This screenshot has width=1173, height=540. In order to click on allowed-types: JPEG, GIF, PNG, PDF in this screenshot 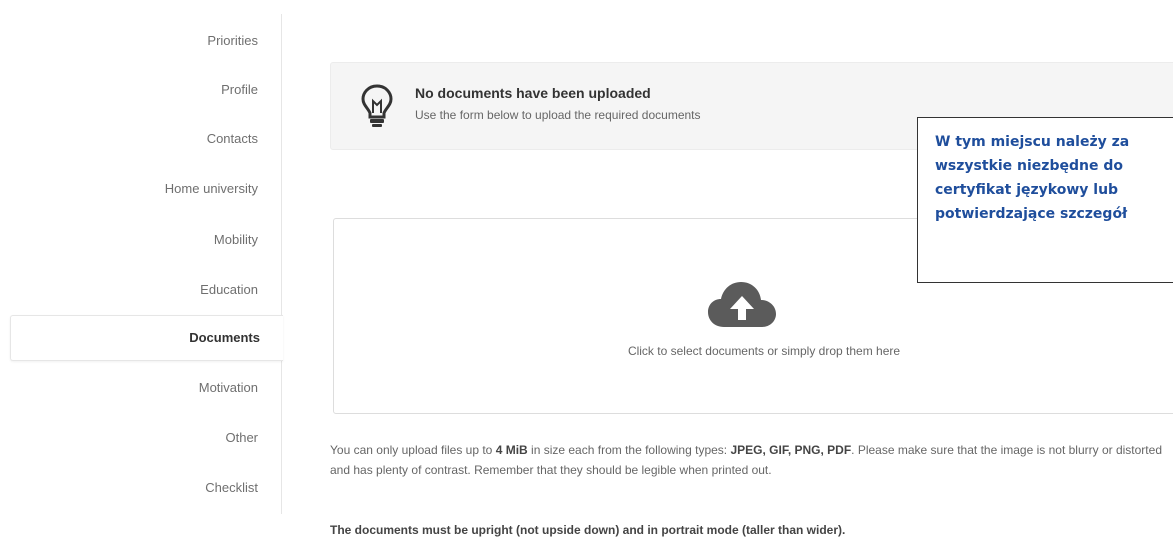, I will do `click(791, 450)`.